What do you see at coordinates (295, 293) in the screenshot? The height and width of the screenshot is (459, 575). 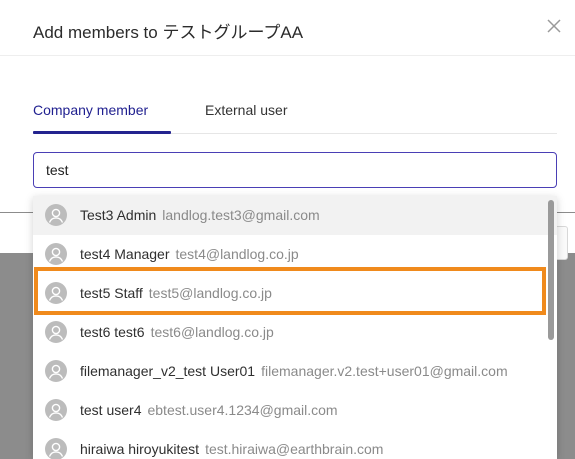 I see `suggestion-item: test5 Staff test5@landlog.co.jp` at bounding box center [295, 293].